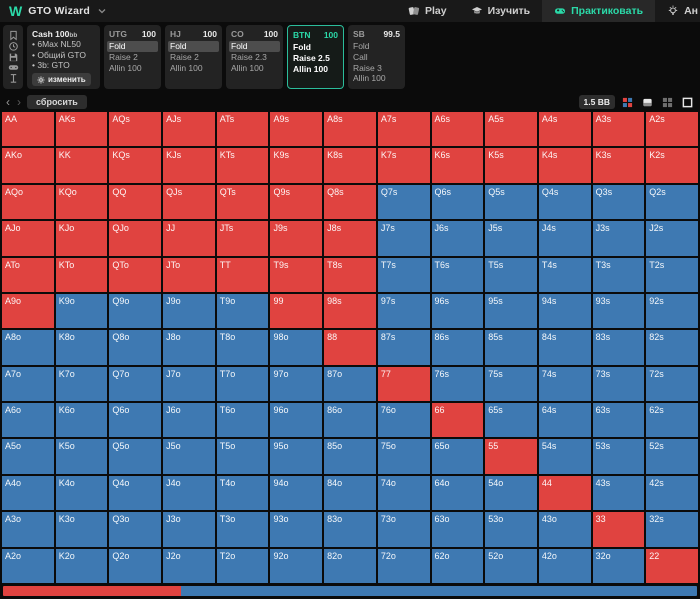 This screenshot has width=700, height=599. Describe the element at coordinates (403, 493) in the screenshot. I see `hand-cell-74o: 74o` at that location.